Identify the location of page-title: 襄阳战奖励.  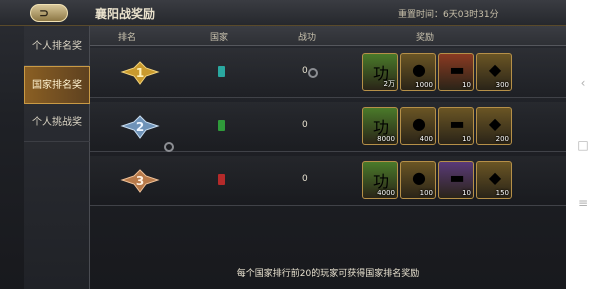
(125, 14).